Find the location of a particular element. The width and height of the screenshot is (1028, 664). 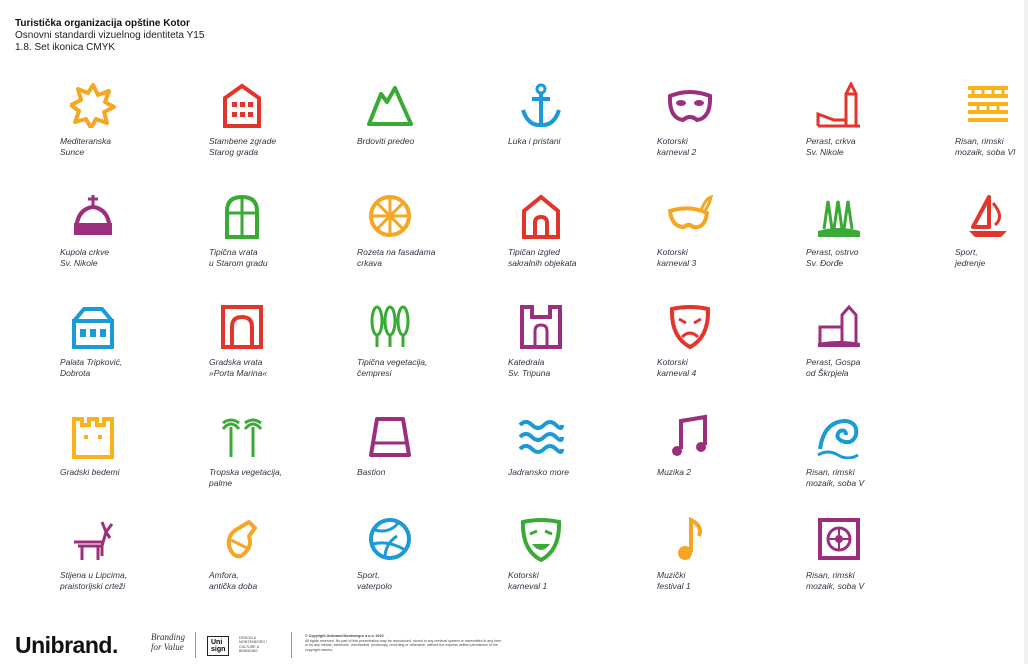

icon-label: Luka i pristani is located at coordinates (534, 141).